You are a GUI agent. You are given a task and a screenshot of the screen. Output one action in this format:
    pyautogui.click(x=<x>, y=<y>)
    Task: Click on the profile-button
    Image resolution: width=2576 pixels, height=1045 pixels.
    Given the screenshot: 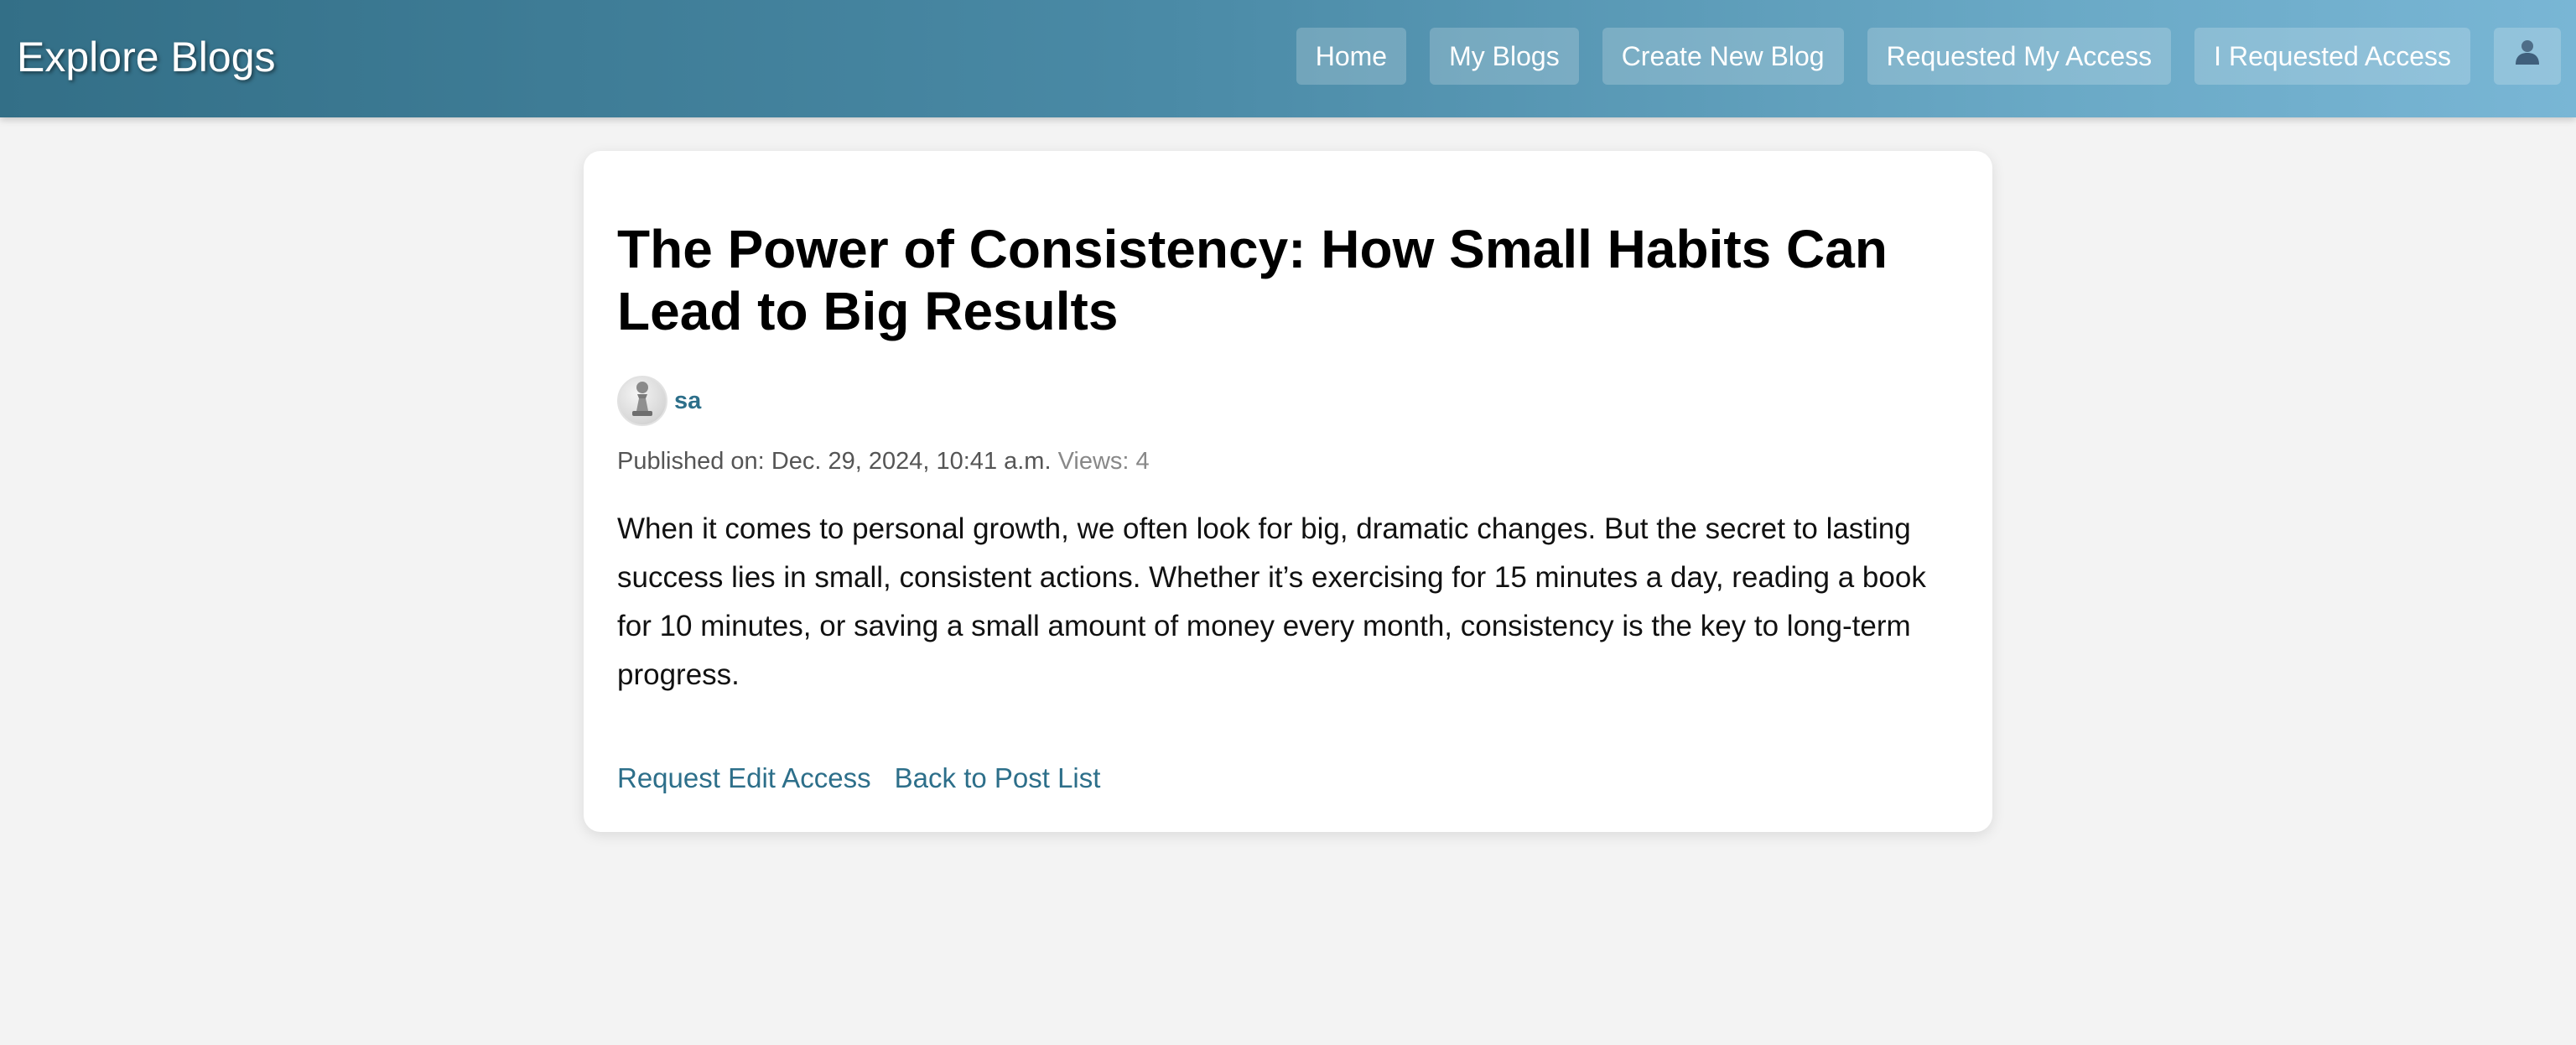 What is the action you would take?
    pyautogui.click(x=2527, y=57)
    